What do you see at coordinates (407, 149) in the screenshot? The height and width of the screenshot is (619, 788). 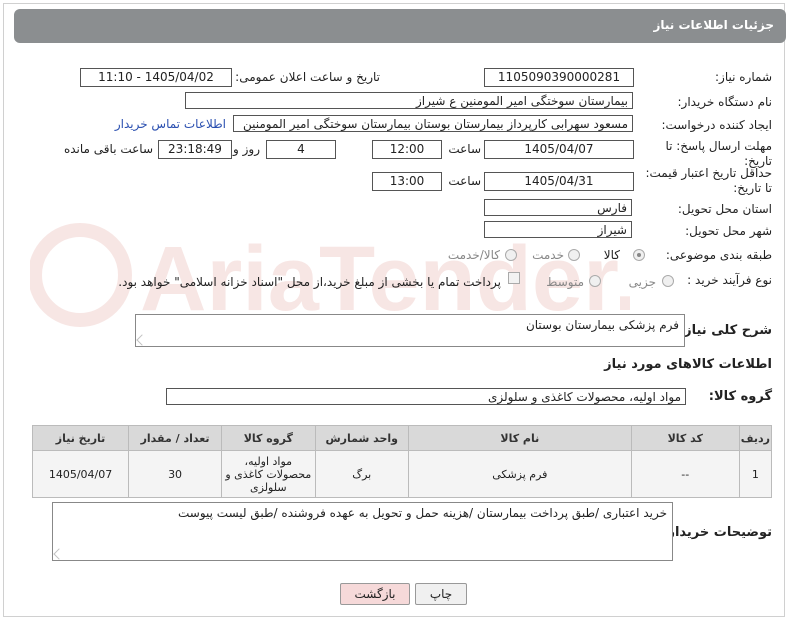 I see `reply-time-field: 12:00` at bounding box center [407, 149].